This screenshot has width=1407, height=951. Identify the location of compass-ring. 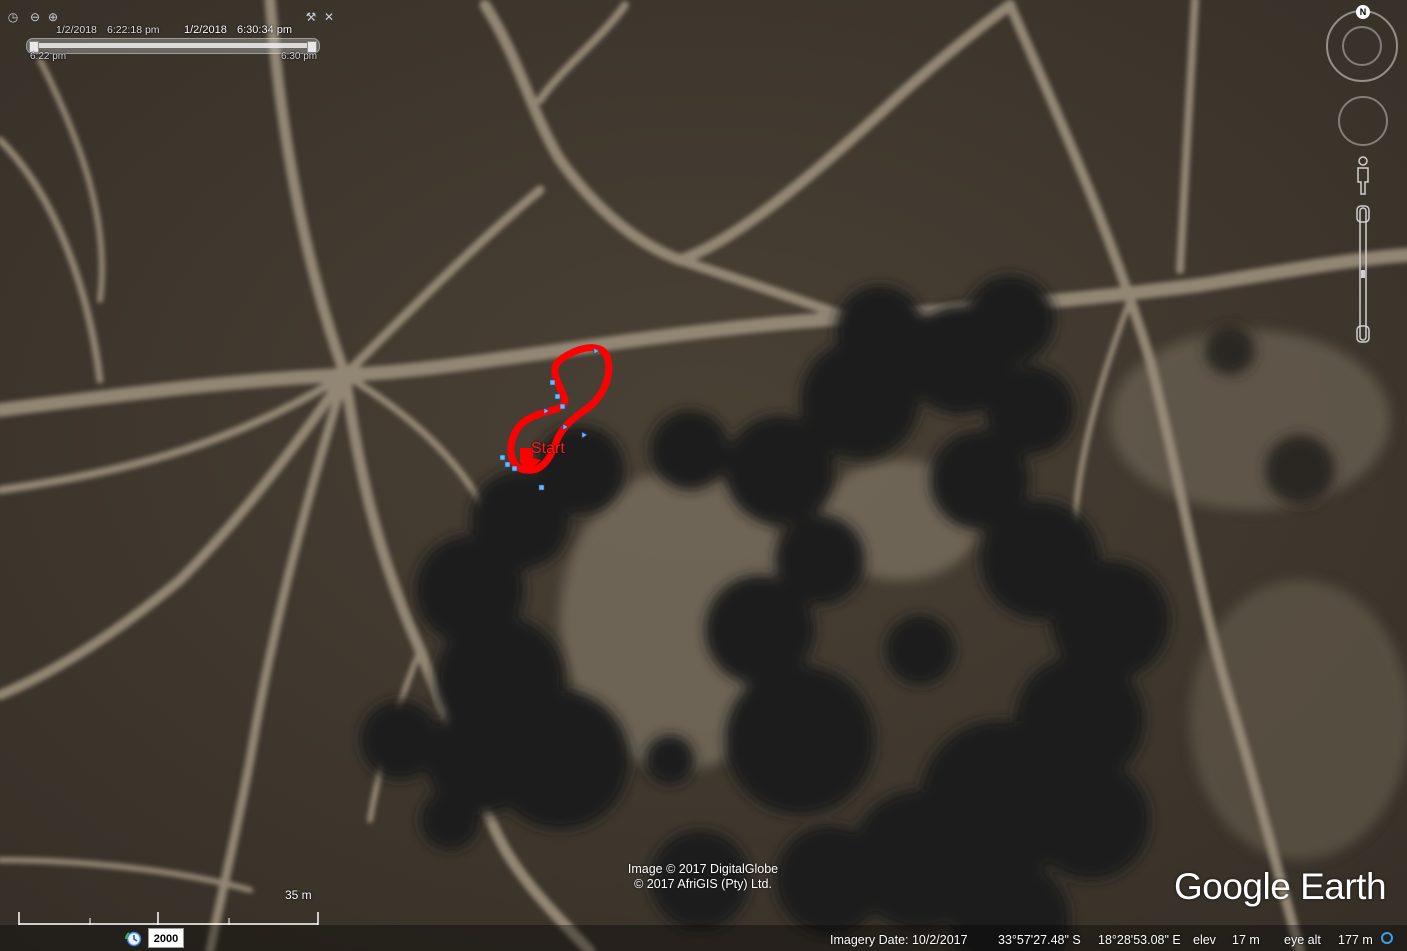
(1362, 46).